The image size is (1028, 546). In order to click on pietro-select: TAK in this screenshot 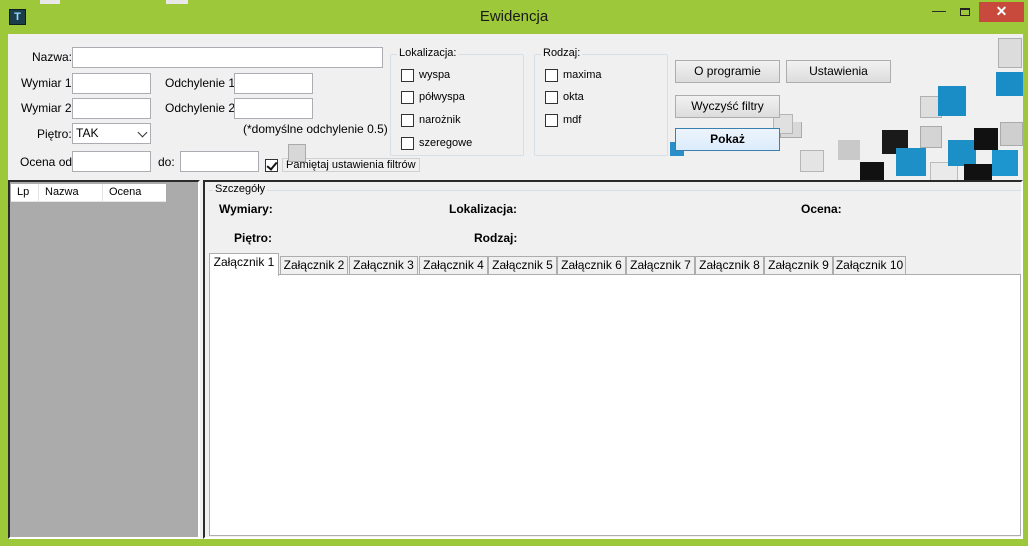, I will do `click(111, 133)`.